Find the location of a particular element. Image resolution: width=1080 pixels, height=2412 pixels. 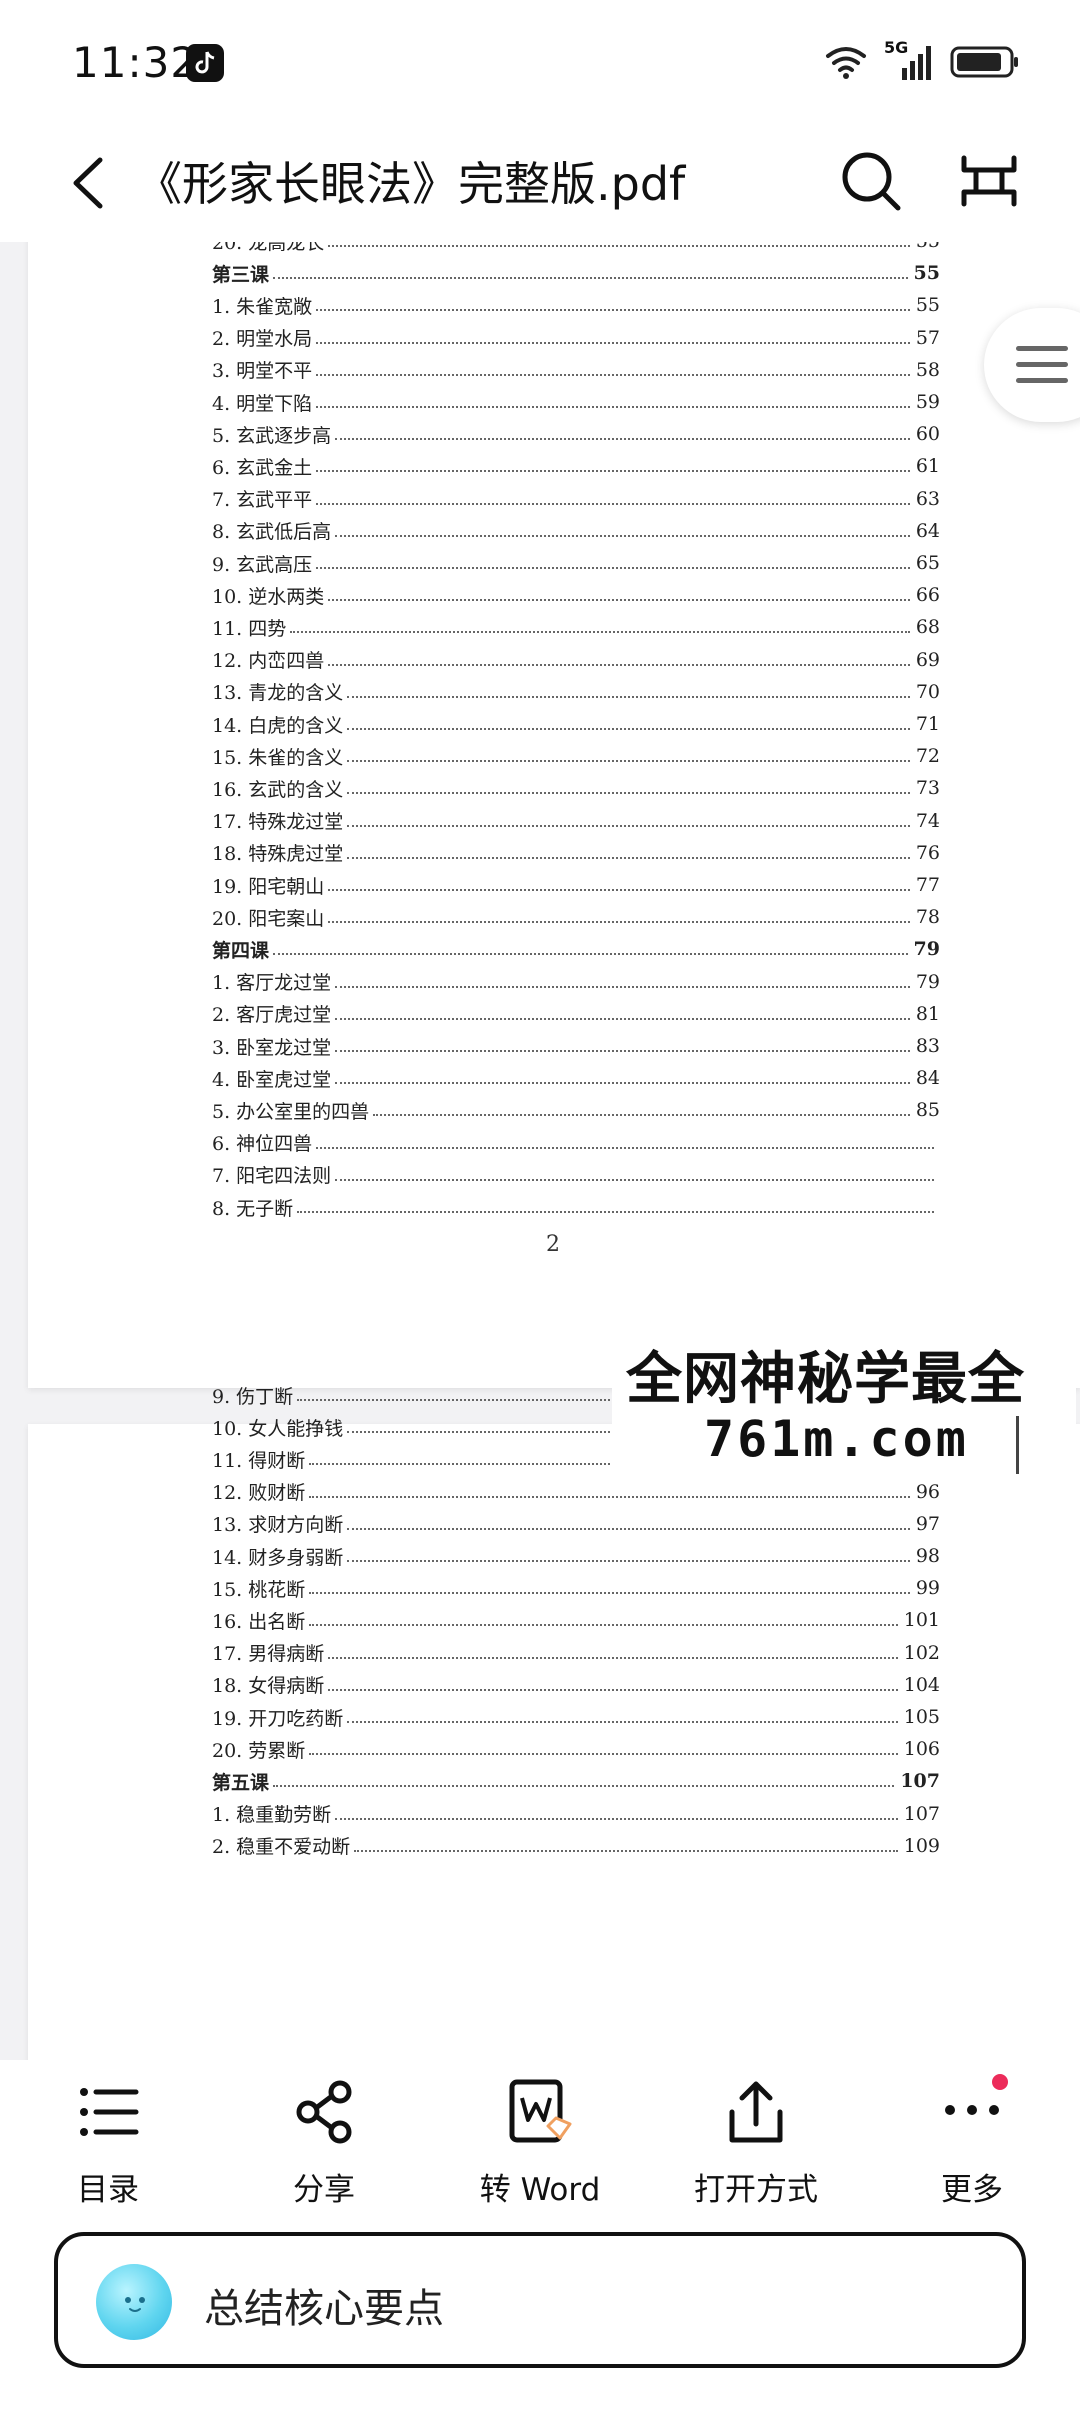

toc-entry-title: 17. 男得病断 is located at coordinates (268, 1654).